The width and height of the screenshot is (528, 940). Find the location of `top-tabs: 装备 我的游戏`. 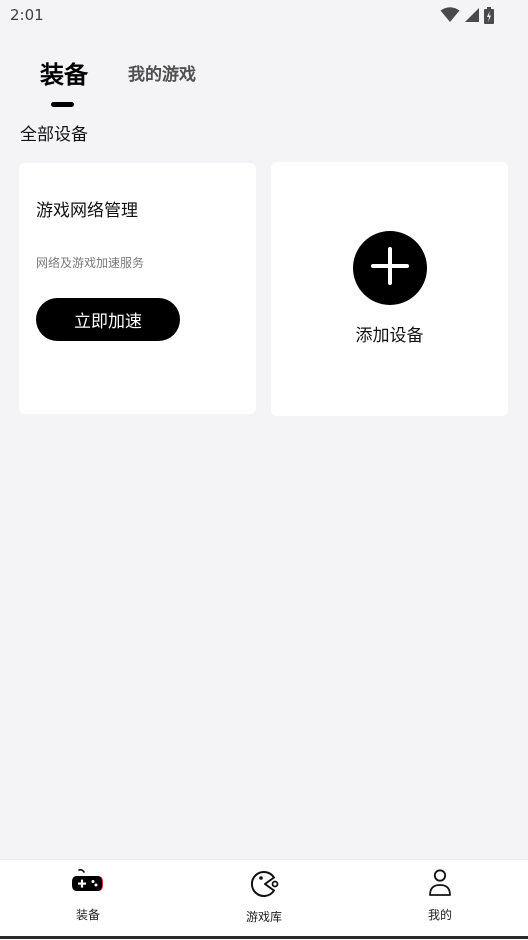

top-tabs: 装备 我的游戏 is located at coordinates (118, 82).